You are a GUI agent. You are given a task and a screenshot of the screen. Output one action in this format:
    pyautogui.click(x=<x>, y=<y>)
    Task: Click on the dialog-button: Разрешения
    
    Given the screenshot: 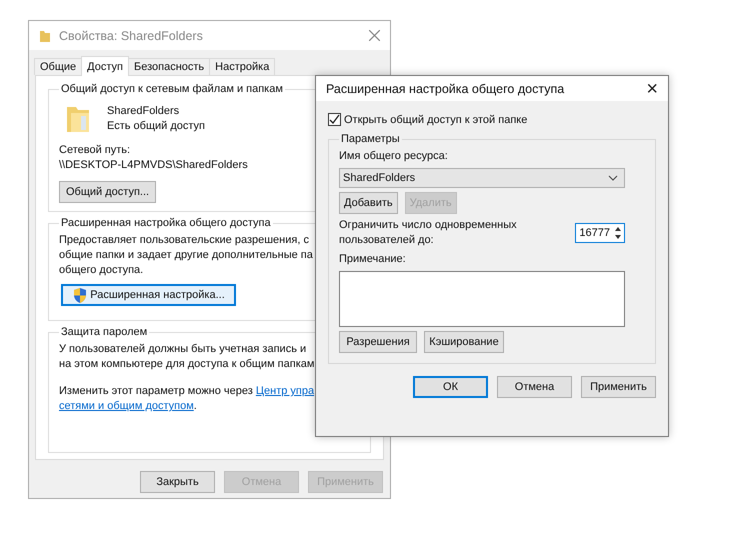 What is the action you would take?
    pyautogui.click(x=378, y=342)
    